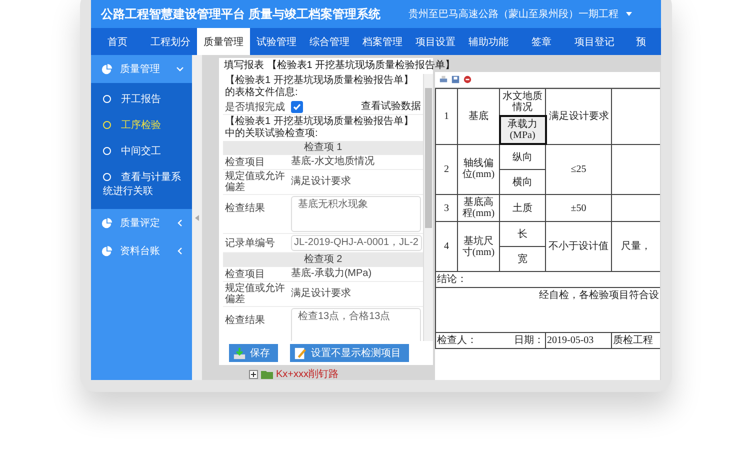 This screenshot has height=462, width=751. I want to click on tree-item: Kx+xxx削钉路, so click(307, 373).